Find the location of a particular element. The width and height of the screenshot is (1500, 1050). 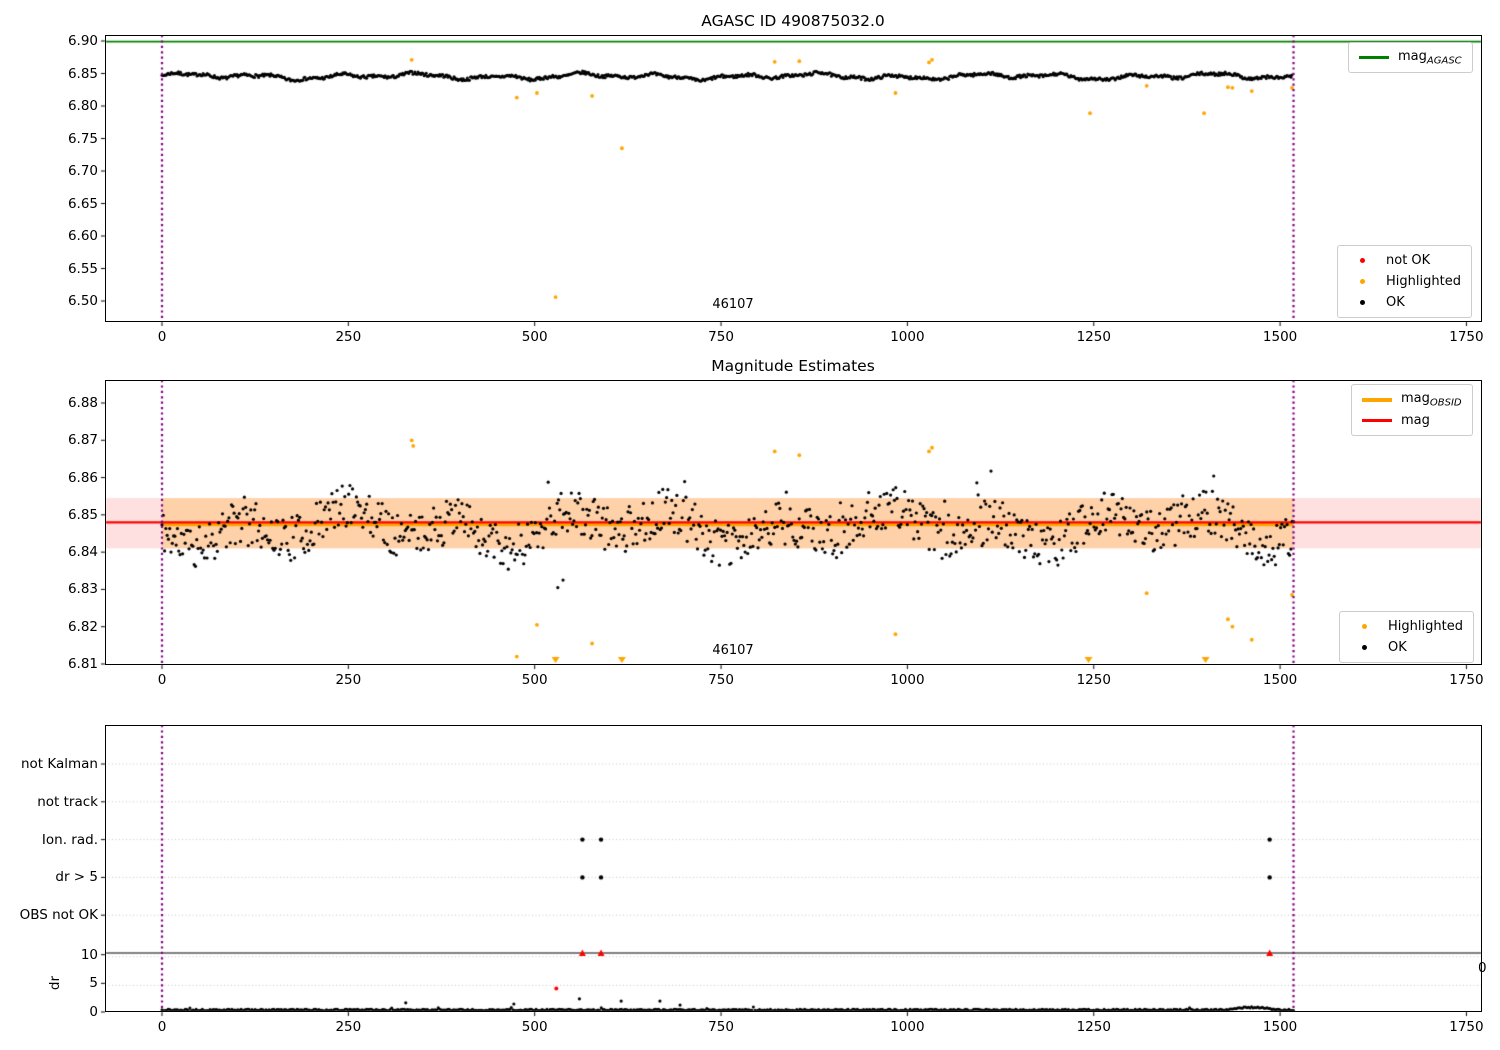

y-tick-label: 6.82 is located at coordinates (82, 626).